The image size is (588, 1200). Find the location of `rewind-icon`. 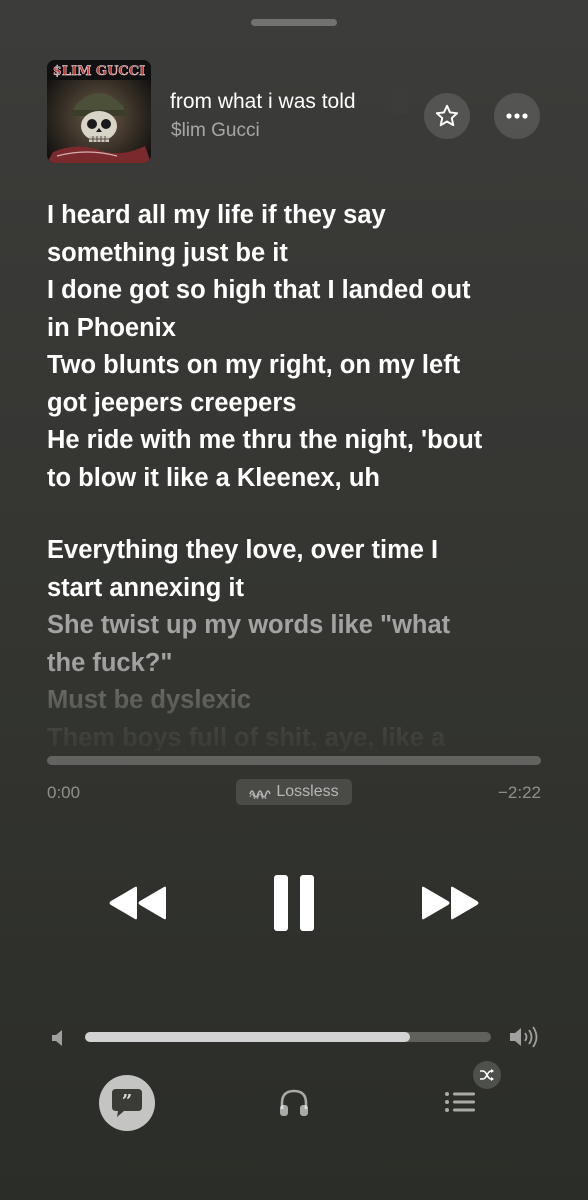

rewind-icon is located at coordinates (137, 903).